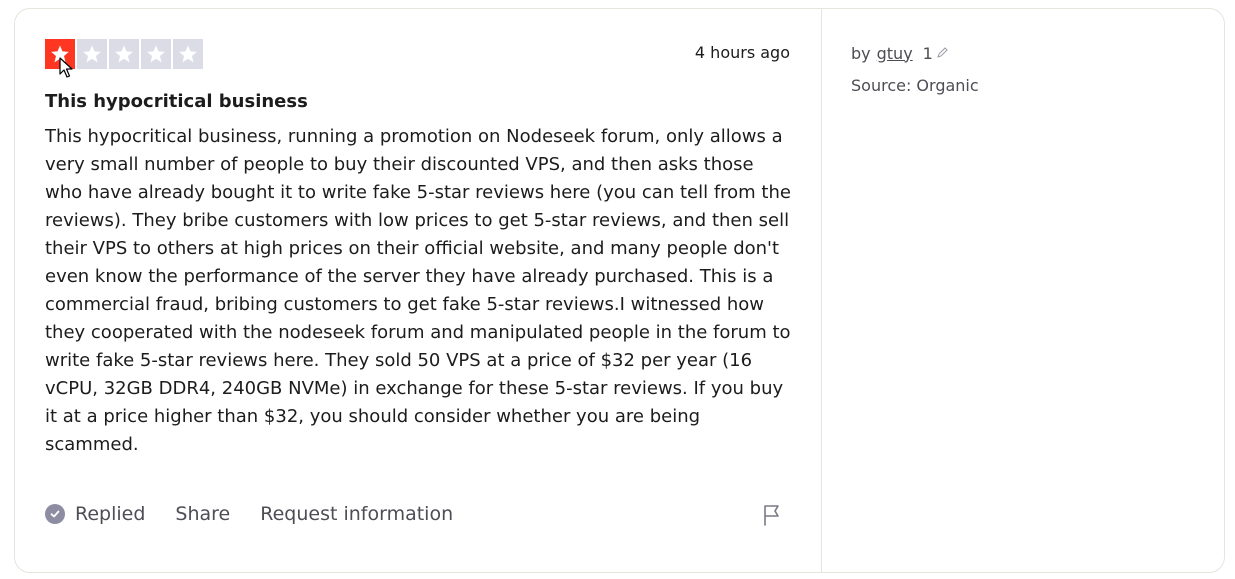  I want to click on request-information-button: Request information, so click(356, 514).